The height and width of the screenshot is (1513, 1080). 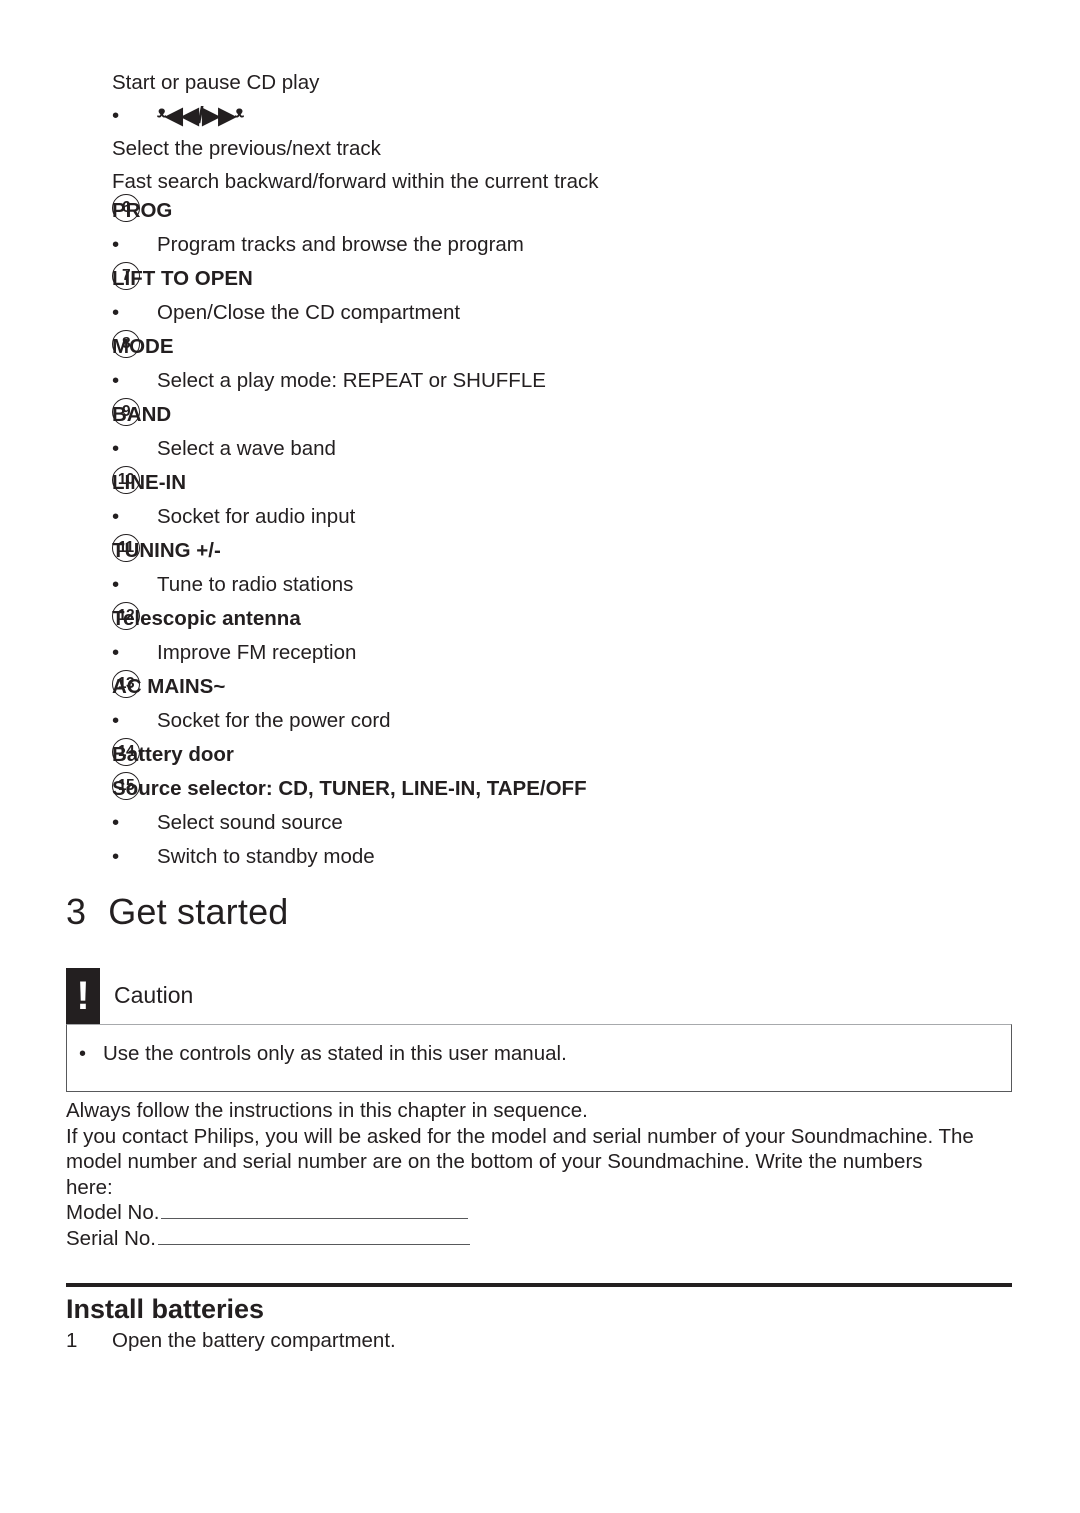 What do you see at coordinates (126, 276) in the screenshot?
I see `control-number-badge-7: 7` at bounding box center [126, 276].